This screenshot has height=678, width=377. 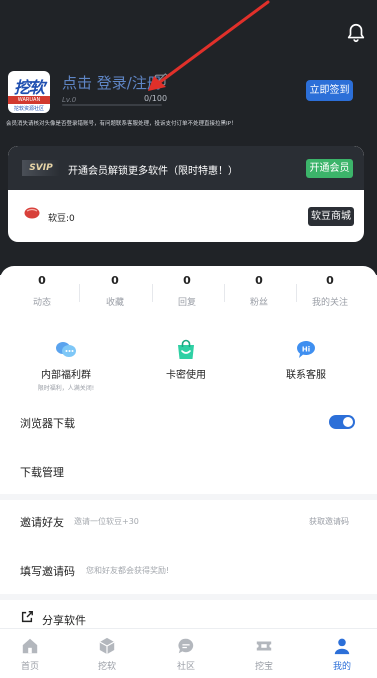 I want to click on stat-favorites: 0 收藏, so click(x=115, y=291).